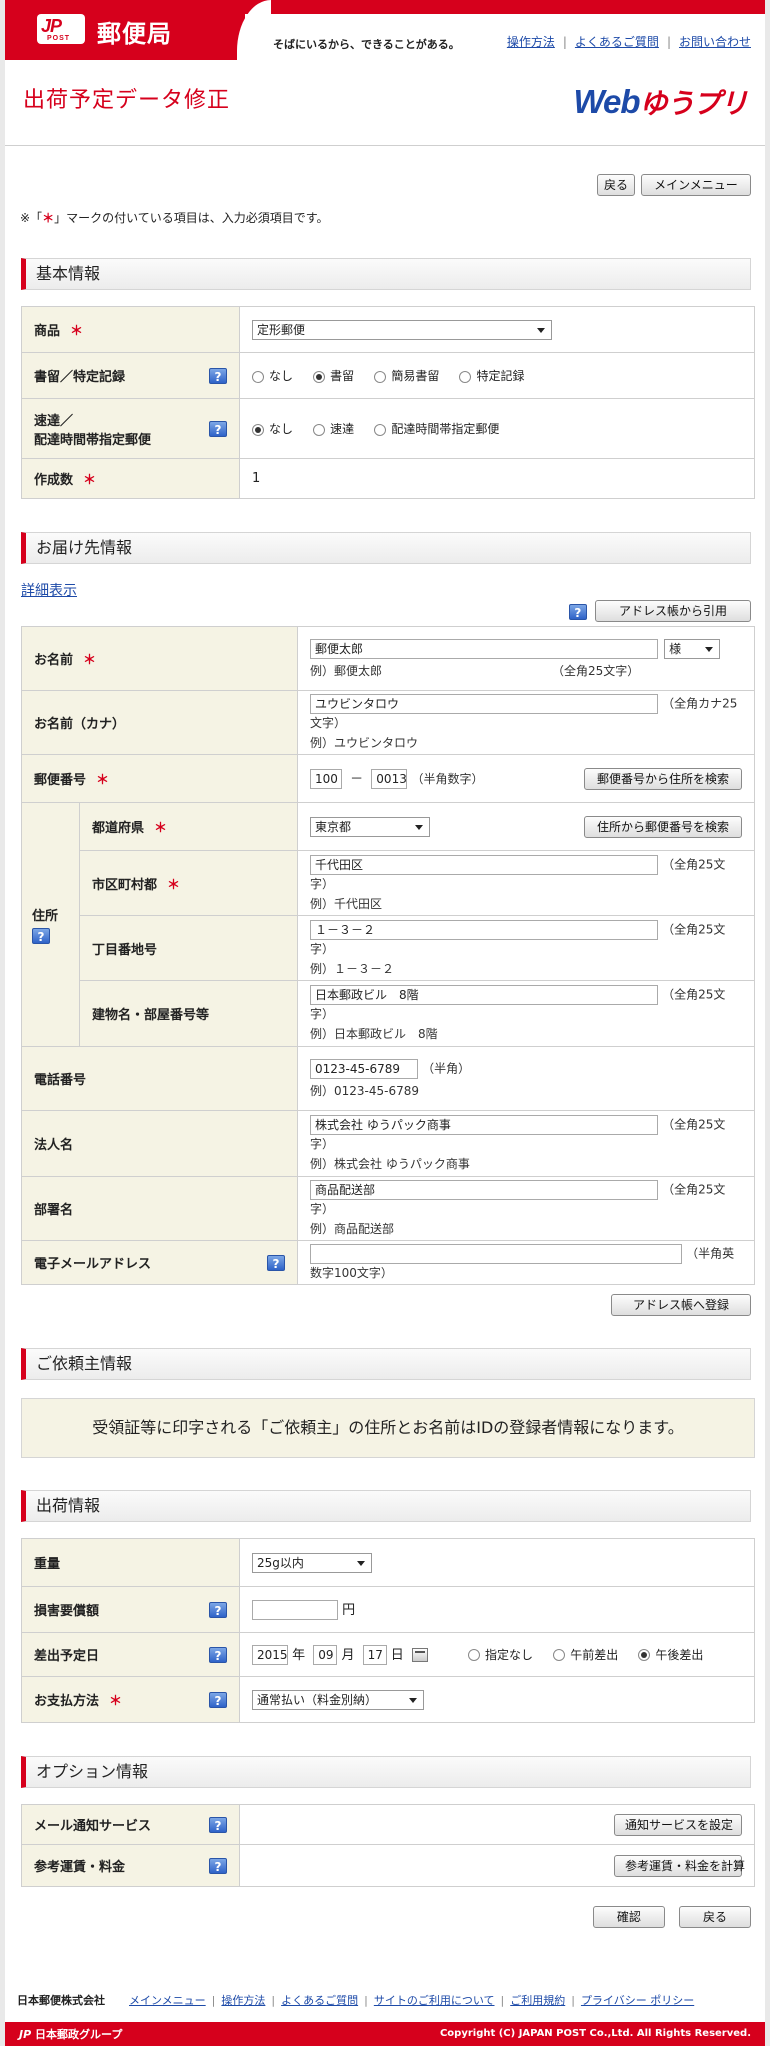  Describe the element at coordinates (406, 375) in the screenshot. I see `radio-registered-simple: 簡易書留` at that location.